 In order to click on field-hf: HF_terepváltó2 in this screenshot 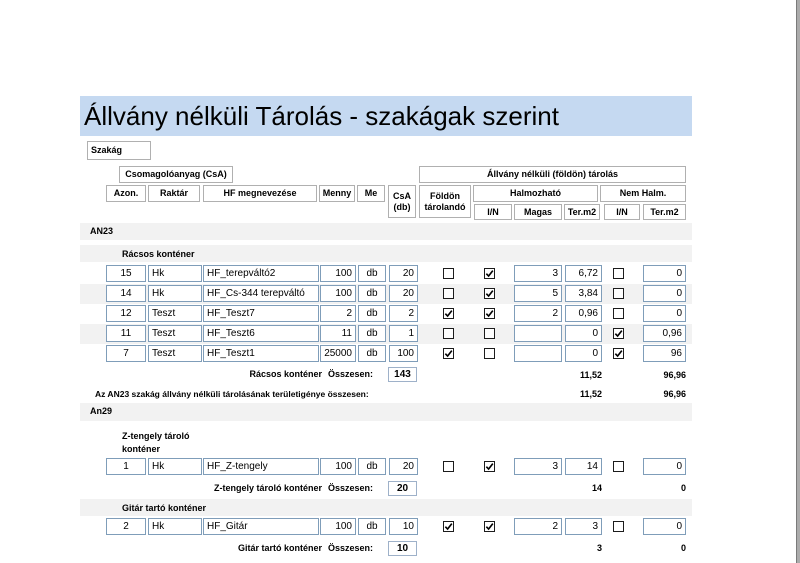, I will do `click(261, 273)`.